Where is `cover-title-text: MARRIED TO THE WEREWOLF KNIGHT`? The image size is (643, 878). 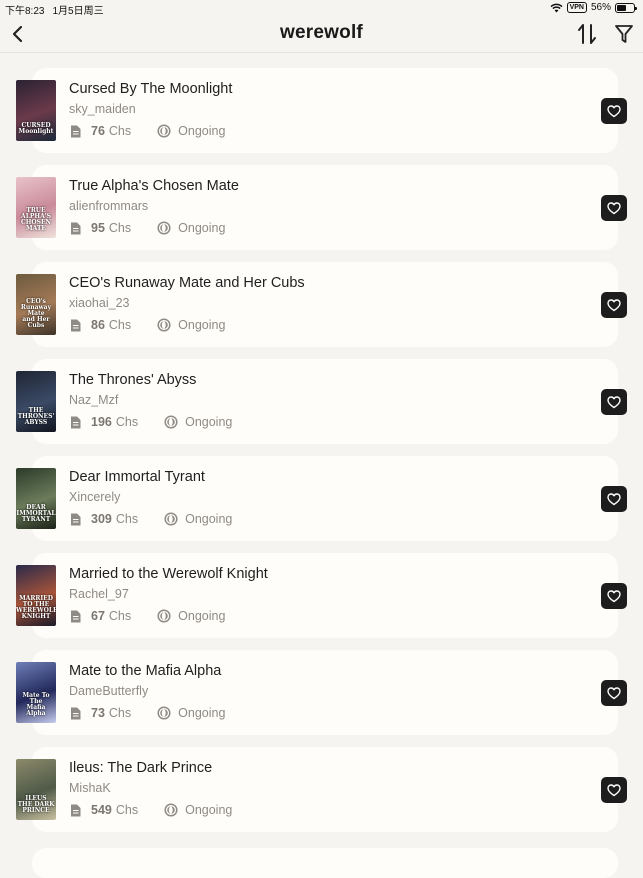
cover-title-text: MARRIED TO THE WEREWOLF KNIGHT is located at coordinates (36, 607).